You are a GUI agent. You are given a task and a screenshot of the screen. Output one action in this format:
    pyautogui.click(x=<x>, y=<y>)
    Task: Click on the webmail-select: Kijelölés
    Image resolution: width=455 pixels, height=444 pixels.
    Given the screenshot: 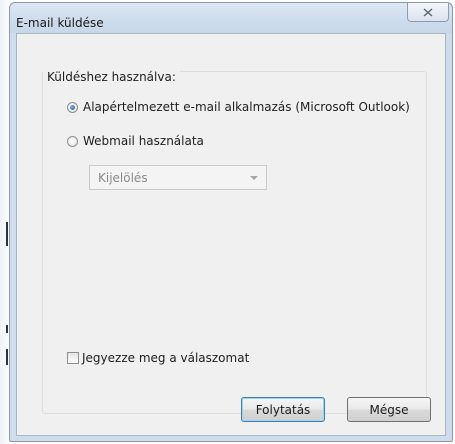 What is the action you would take?
    pyautogui.click(x=178, y=177)
    